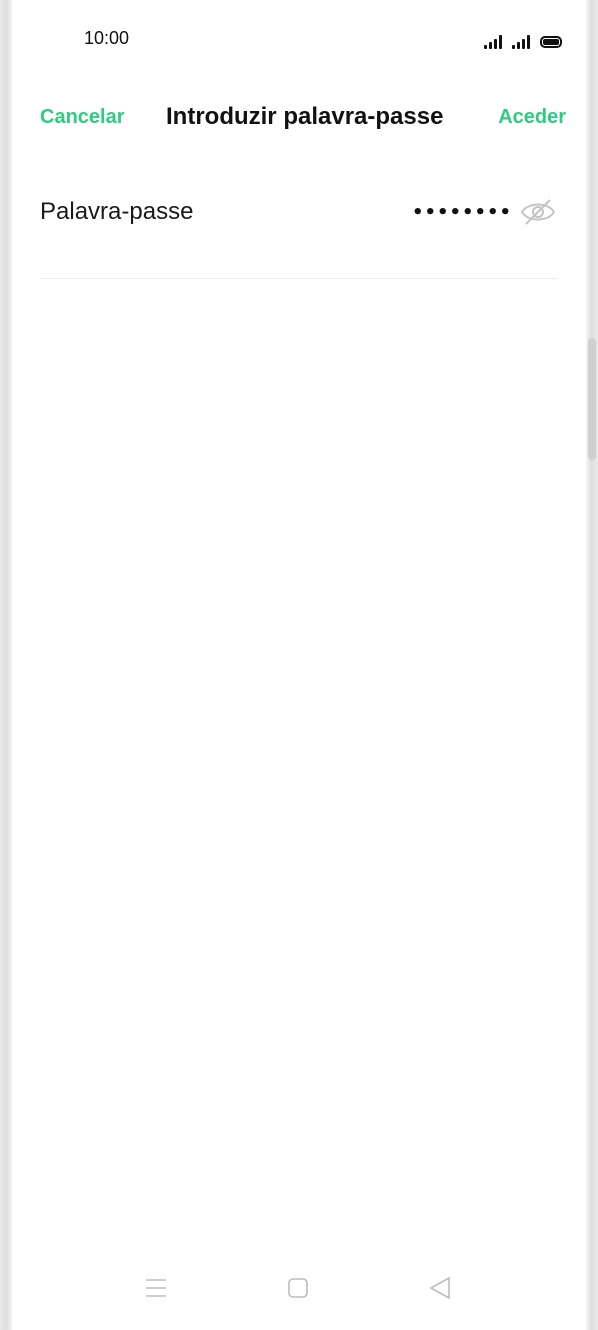 The height and width of the screenshot is (1330, 598). What do you see at coordinates (592, 399) in the screenshot?
I see `device-side-button` at bounding box center [592, 399].